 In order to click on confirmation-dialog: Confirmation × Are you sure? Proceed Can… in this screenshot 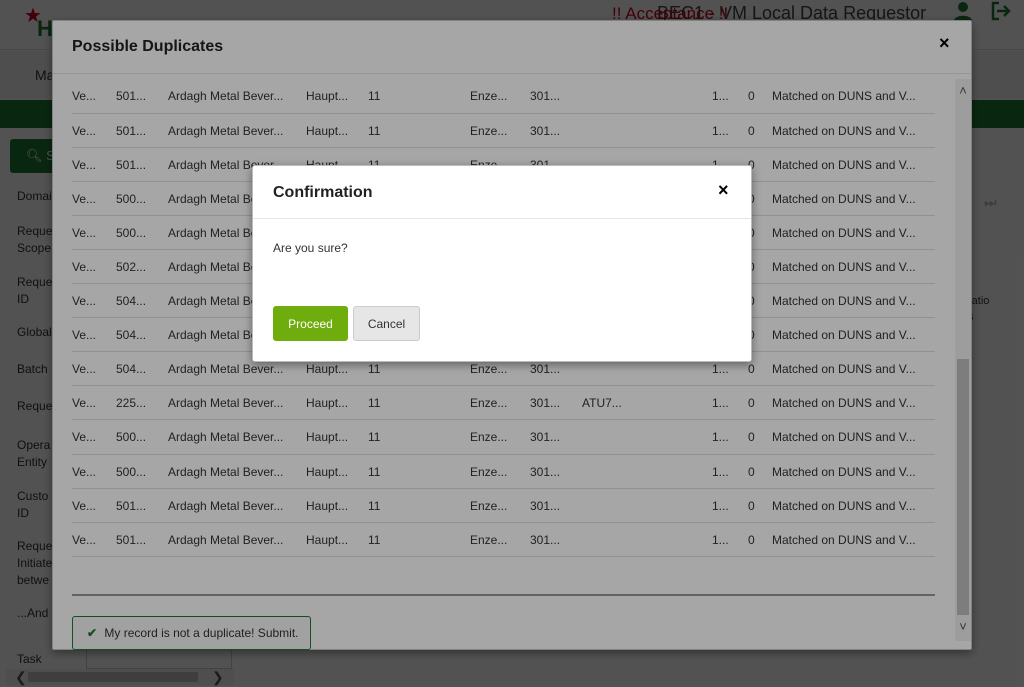, I will do `click(502, 263)`.